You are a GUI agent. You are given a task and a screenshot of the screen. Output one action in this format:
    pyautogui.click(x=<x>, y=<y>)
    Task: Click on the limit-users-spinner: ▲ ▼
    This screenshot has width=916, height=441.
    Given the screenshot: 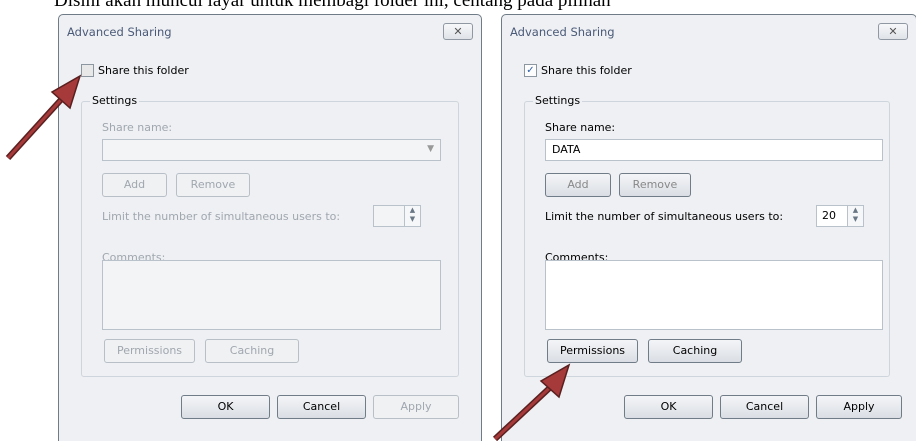 What is the action you would take?
    pyautogui.click(x=397, y=216)
    